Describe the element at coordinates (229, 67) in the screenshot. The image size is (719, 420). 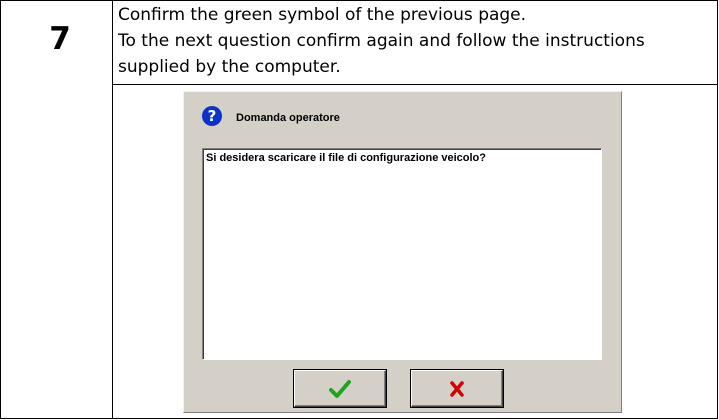
I see `instruction-line: supplied by the computer.` at that location.